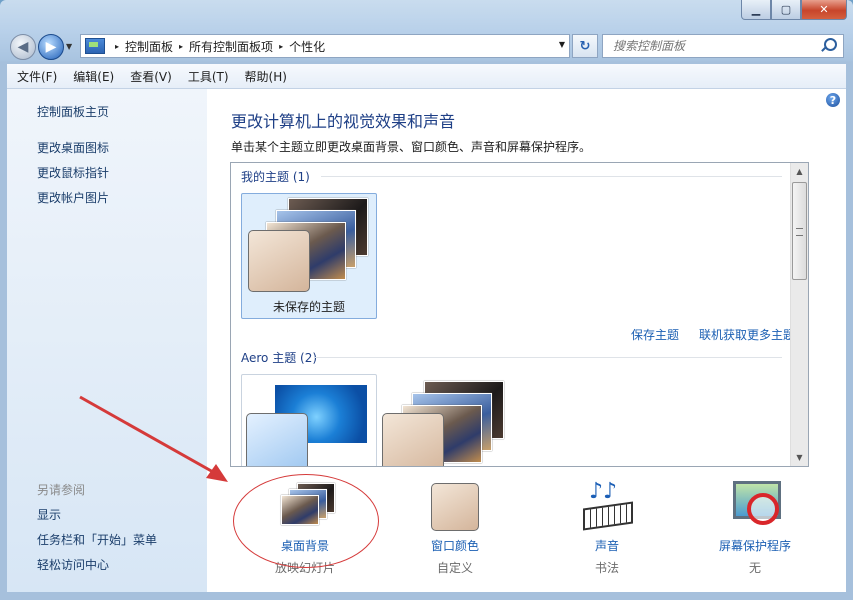 The image size is (853, 600). I want to click on search-box, so click(723, 46).